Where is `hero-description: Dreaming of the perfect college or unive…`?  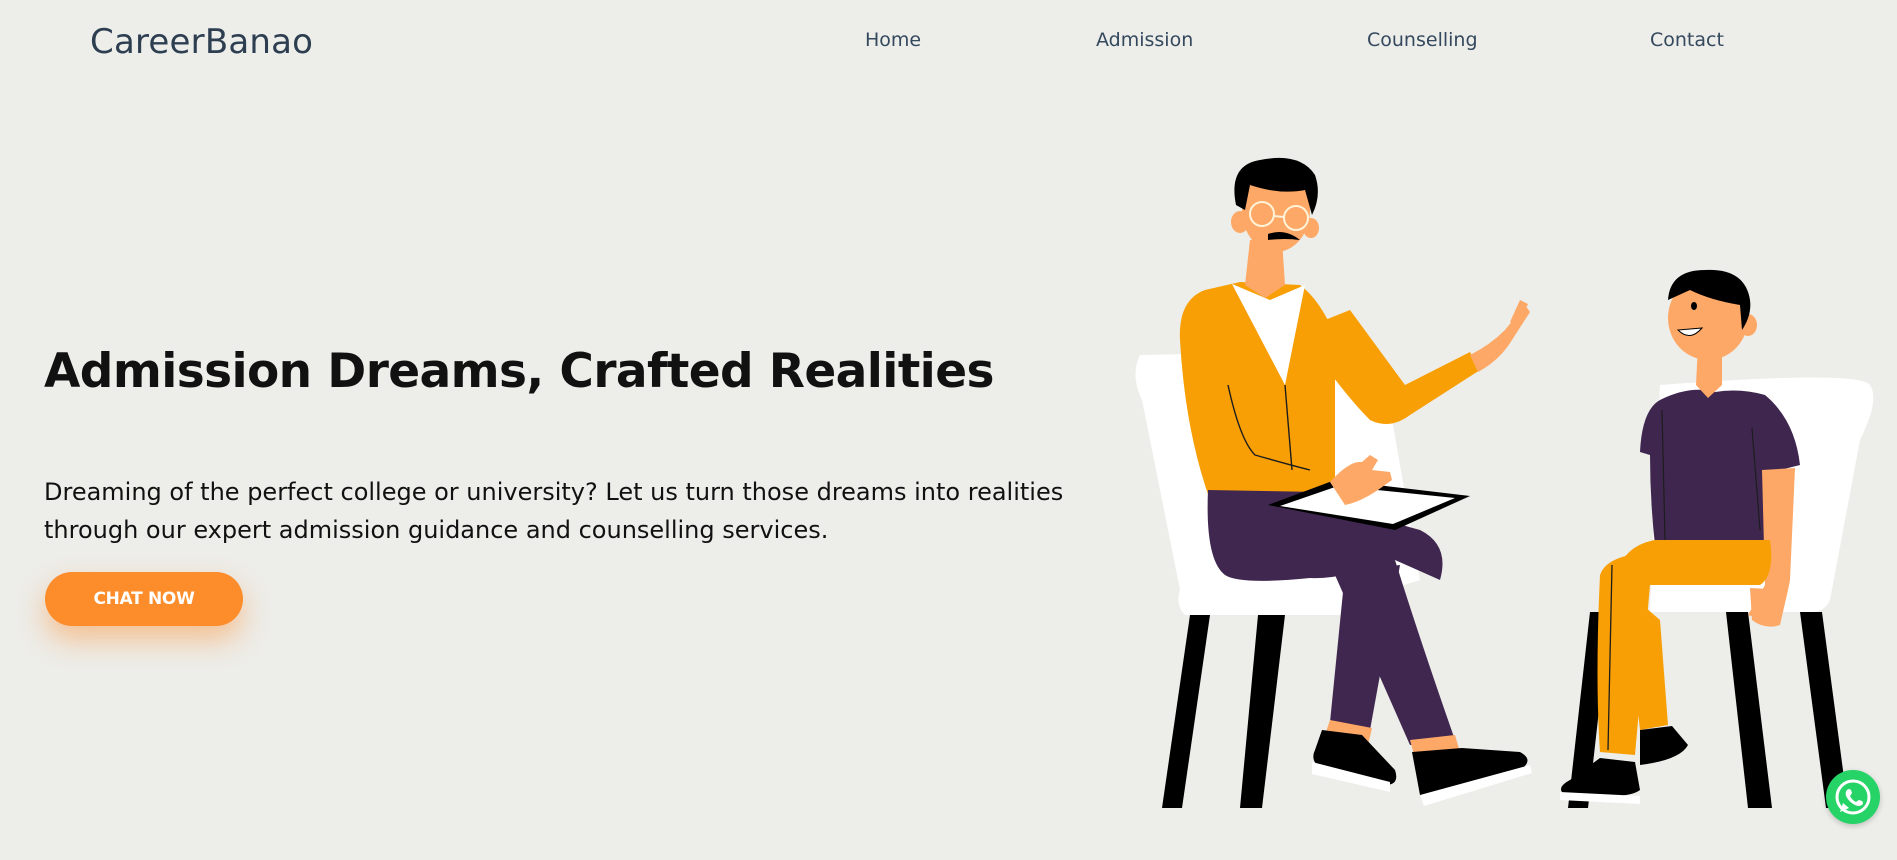 hero-description: Dreaming of the perfect college or unive… is located at coordinates (554, 511).